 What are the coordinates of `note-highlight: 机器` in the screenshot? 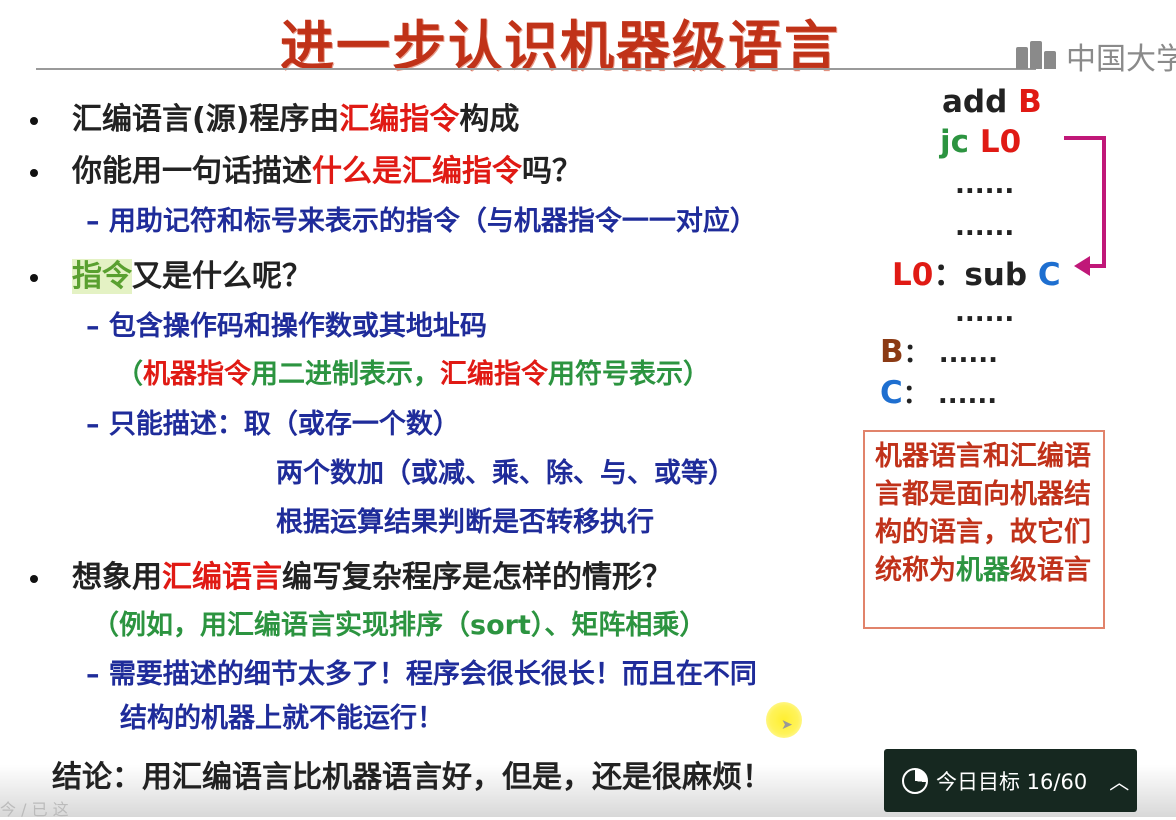 It's located at (983, 570).